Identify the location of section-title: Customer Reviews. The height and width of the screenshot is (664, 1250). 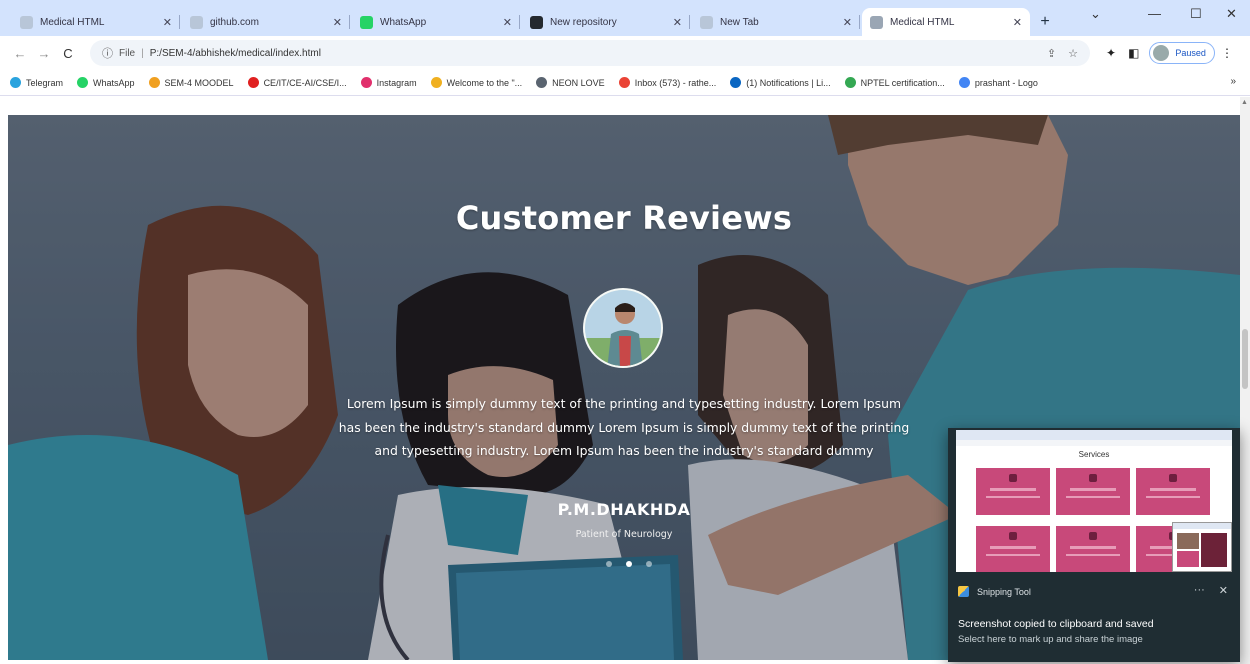
(624, 218).